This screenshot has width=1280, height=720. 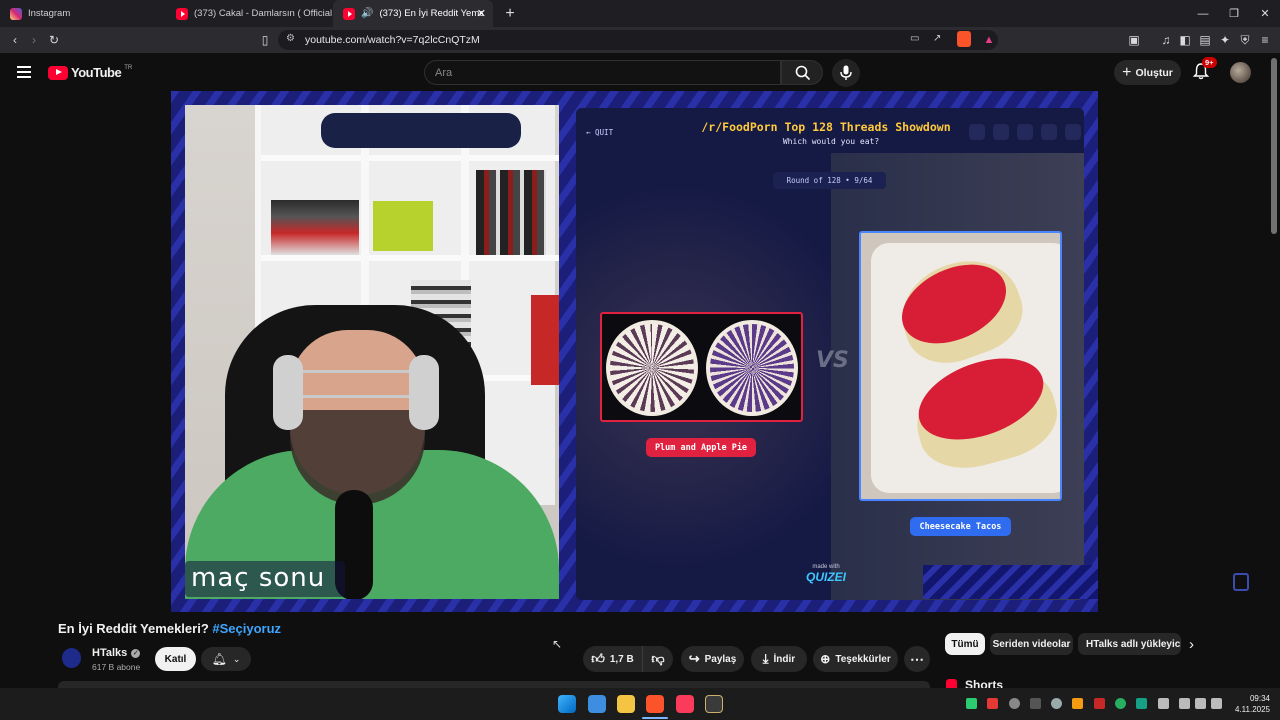 I want to click on file-explorer-icon, so click(x=626, y=704).